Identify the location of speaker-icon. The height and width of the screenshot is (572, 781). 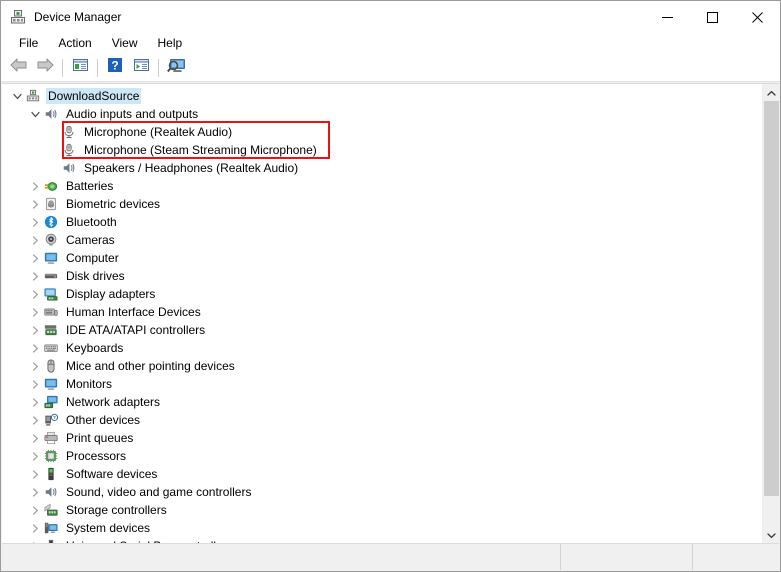
(51, 114).